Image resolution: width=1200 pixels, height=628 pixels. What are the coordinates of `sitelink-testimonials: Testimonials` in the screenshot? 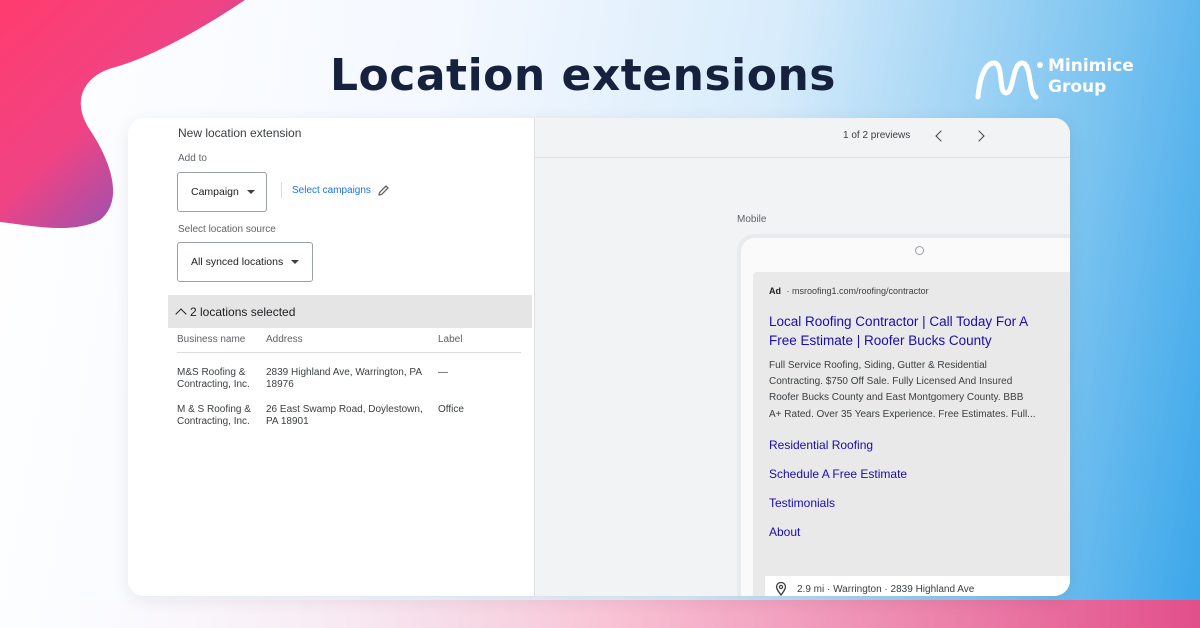 It's located at (802, 503).